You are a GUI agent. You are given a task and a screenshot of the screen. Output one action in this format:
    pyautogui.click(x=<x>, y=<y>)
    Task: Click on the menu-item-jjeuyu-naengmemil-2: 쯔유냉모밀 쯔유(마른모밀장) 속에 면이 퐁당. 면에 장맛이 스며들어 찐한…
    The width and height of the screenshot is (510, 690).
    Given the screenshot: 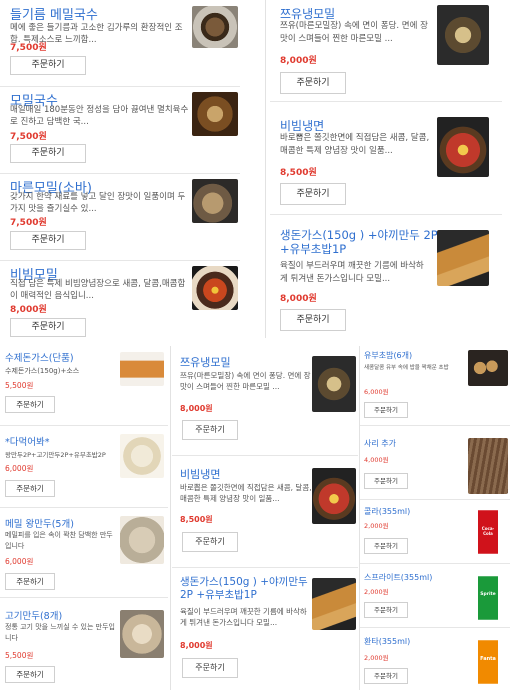 What is the action you would take?
    pyautogui.click(x=265, y=401)
    